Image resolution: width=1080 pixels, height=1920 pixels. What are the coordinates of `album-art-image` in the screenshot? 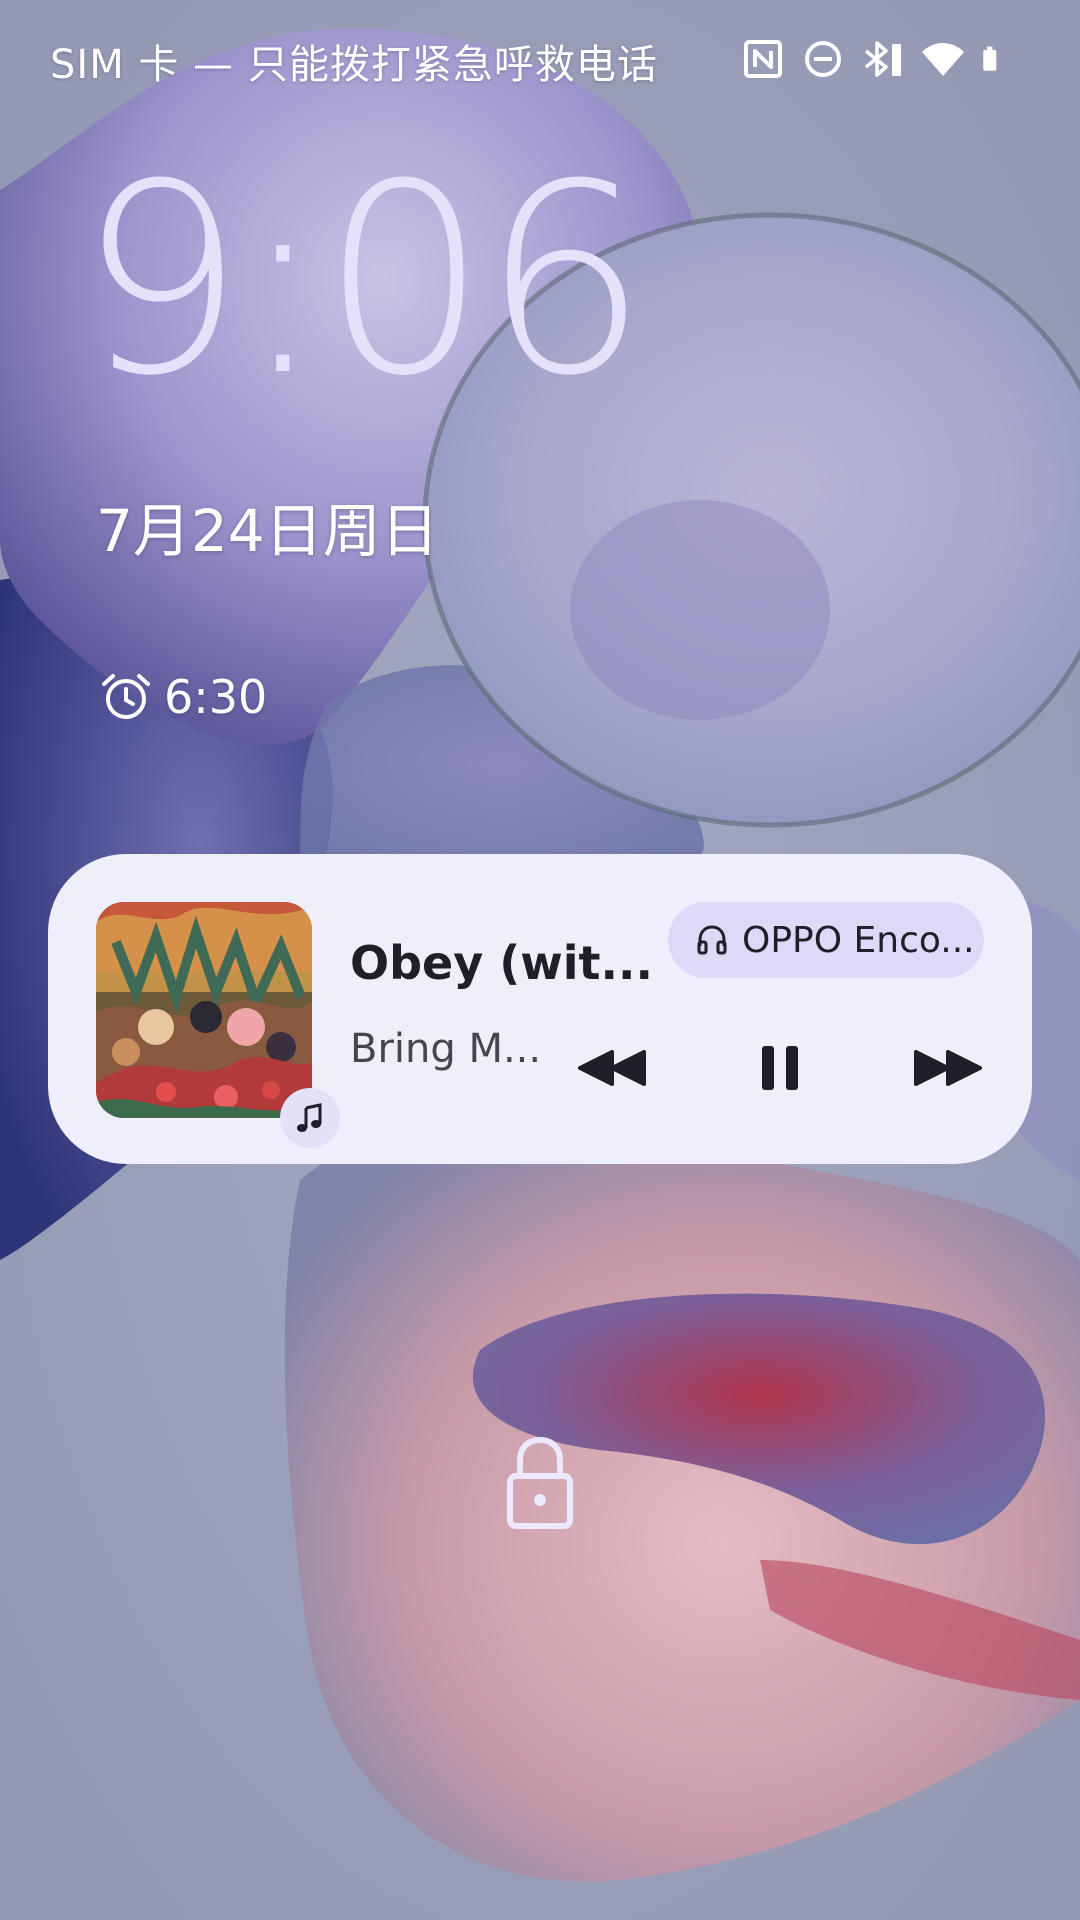 It's located at (204, 1010).